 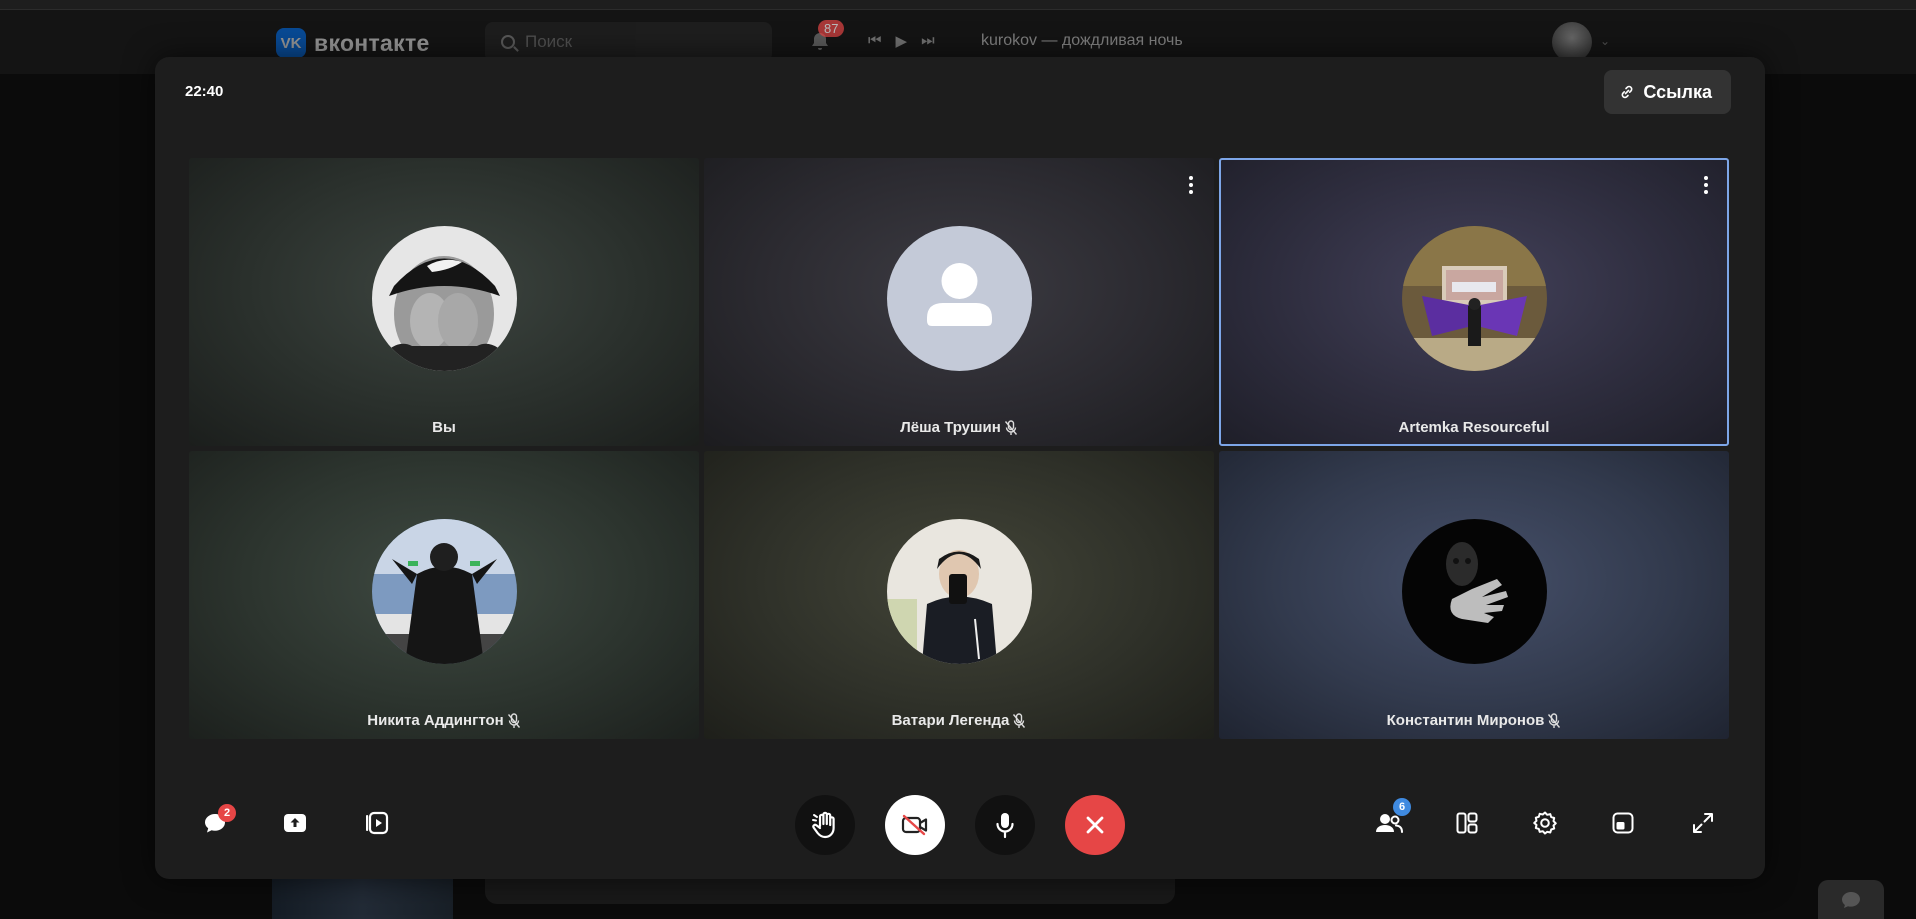 I want to click on settings-button, so click(x=1545, y=823).